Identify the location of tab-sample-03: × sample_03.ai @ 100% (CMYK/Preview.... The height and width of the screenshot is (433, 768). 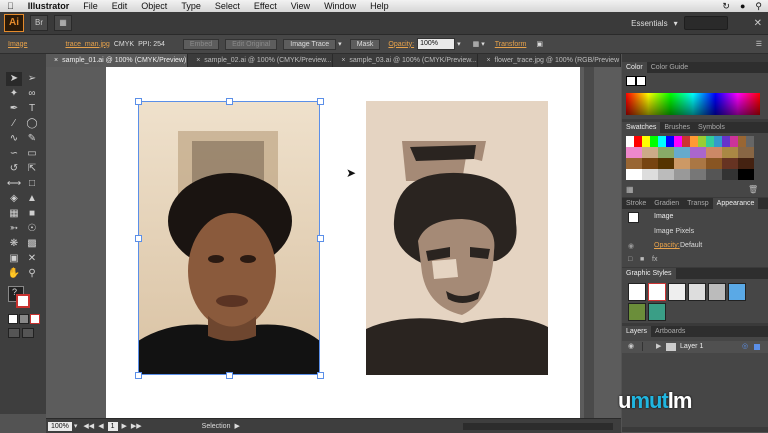
(406, 60).